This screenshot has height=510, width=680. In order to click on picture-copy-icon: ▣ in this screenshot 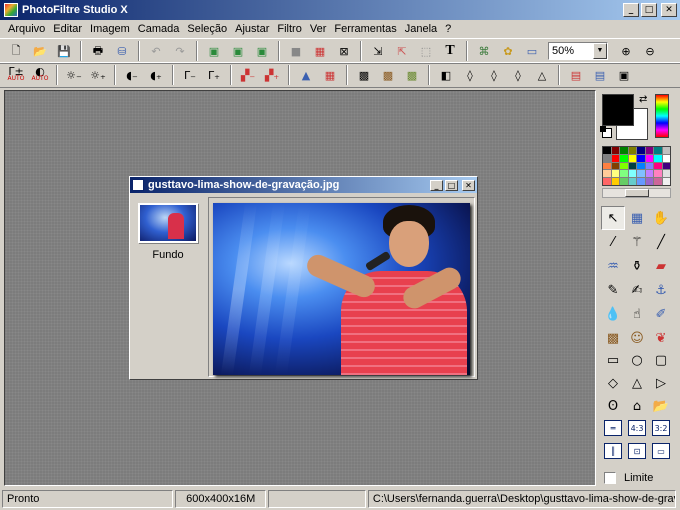, I will do `click(238, 51)`.